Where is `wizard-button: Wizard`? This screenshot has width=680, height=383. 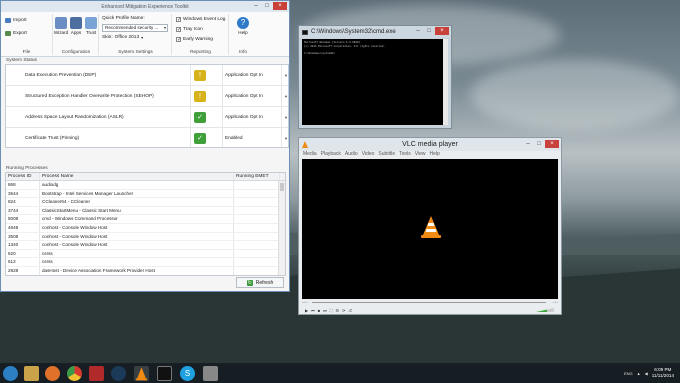 wizard-button: Wizard is located at coordinates (61, 26).